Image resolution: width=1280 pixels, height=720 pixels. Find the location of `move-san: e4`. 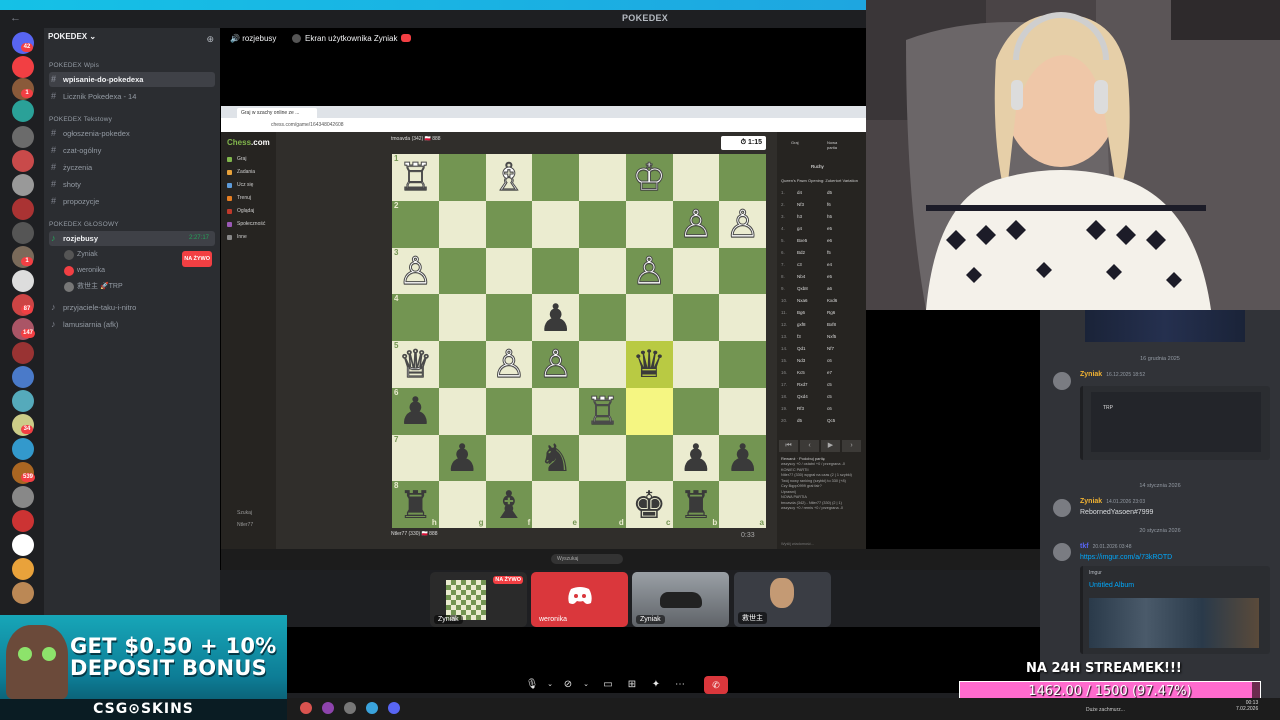

move-san: e4 is located at coordinates (829, 264).